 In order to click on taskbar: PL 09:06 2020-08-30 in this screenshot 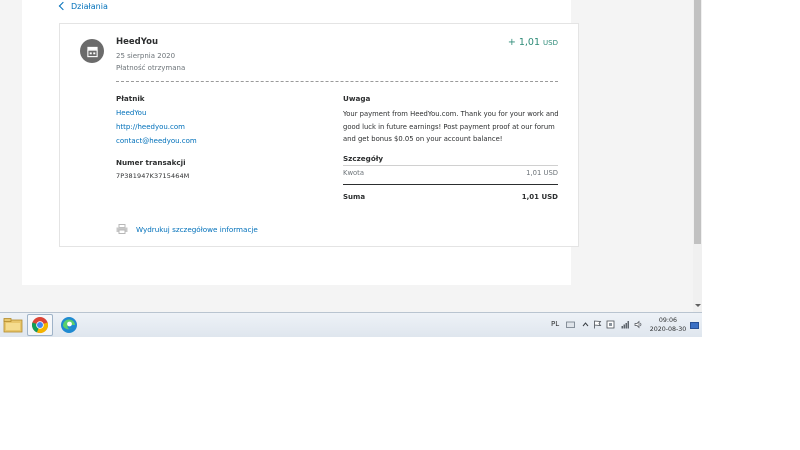, I will do `click(351, 324)`.